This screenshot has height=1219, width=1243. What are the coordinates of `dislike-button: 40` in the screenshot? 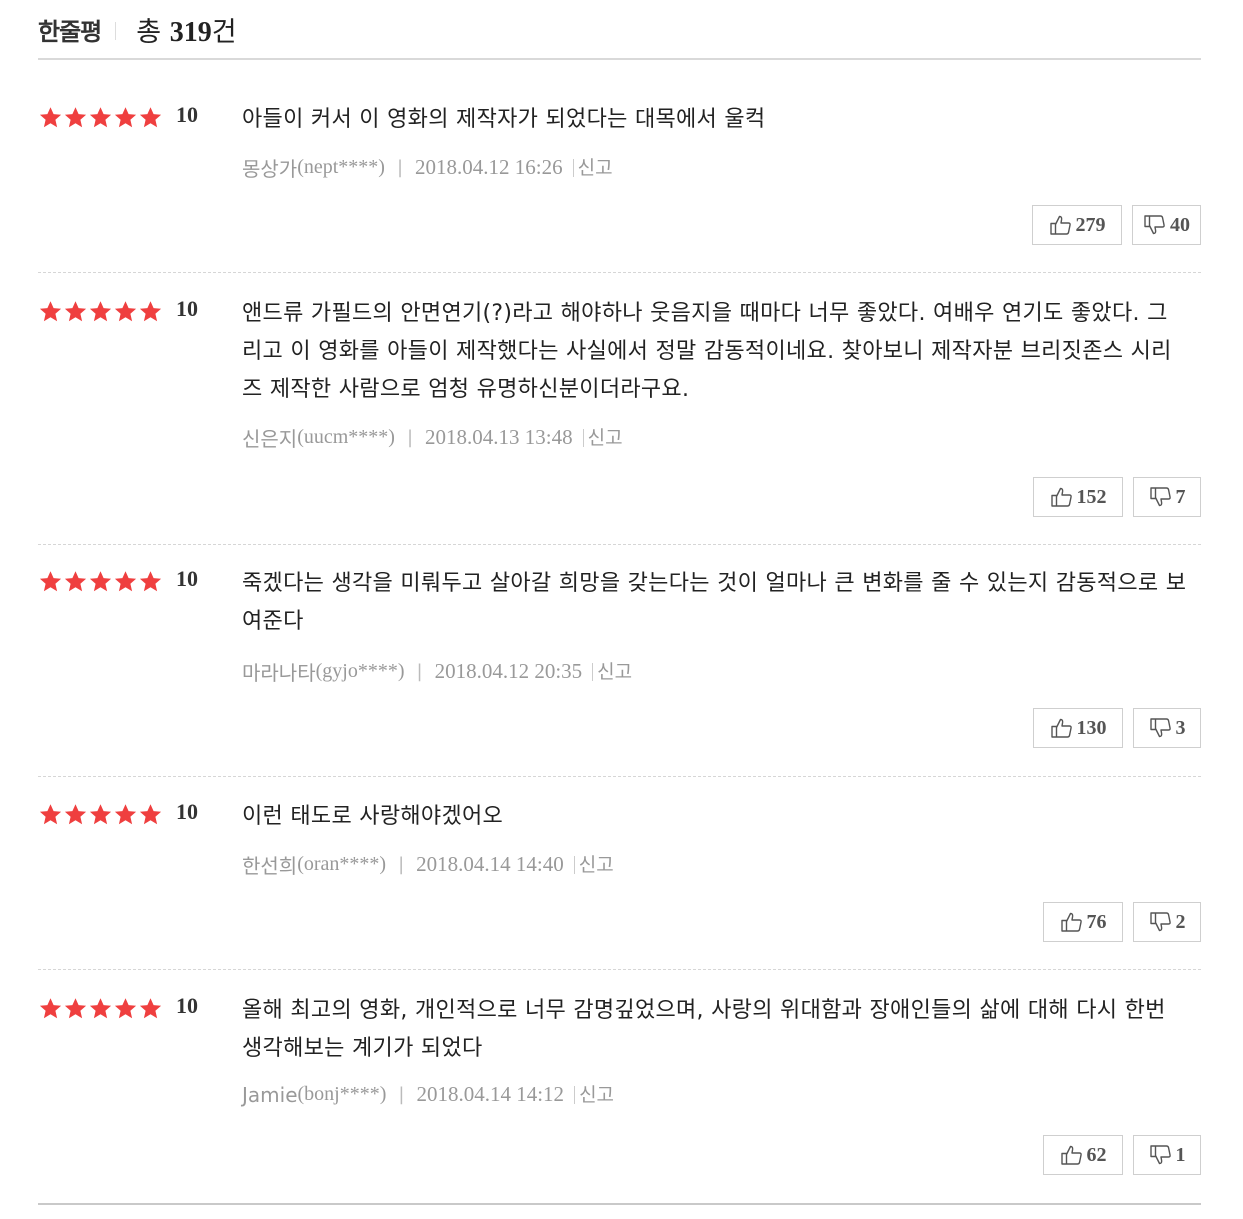 It's located at (1166, 225).